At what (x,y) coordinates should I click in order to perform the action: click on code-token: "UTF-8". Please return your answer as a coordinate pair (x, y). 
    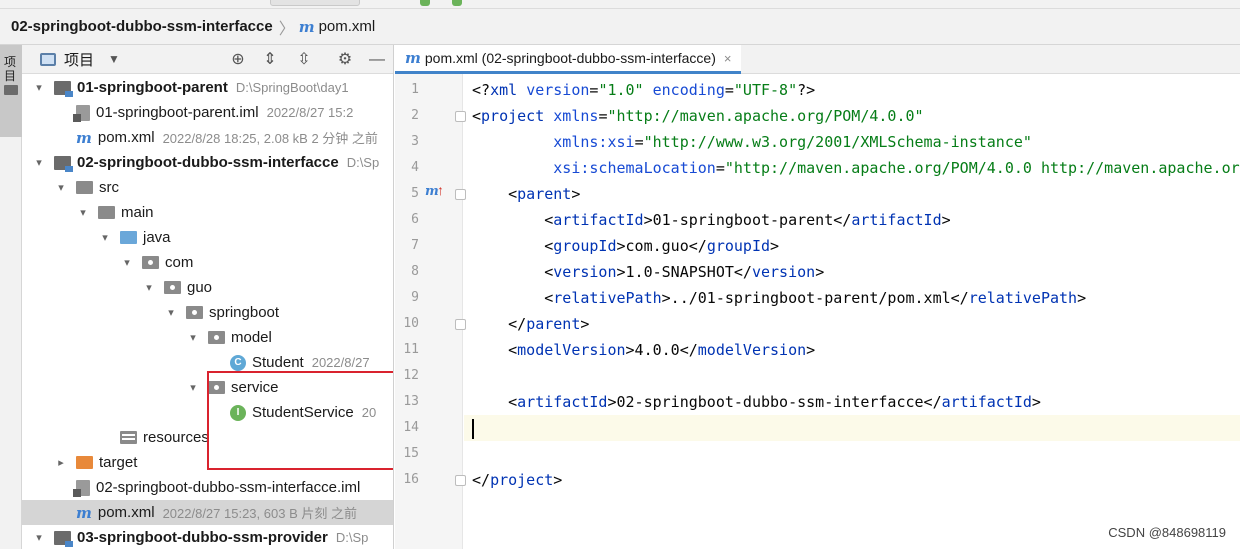
    Looking at the image, I should click on (765, 90).